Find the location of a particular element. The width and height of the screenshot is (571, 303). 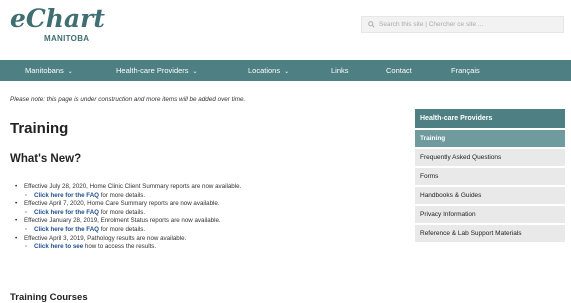

see-results-link: Click here to see is located at coordinates (58, 246).